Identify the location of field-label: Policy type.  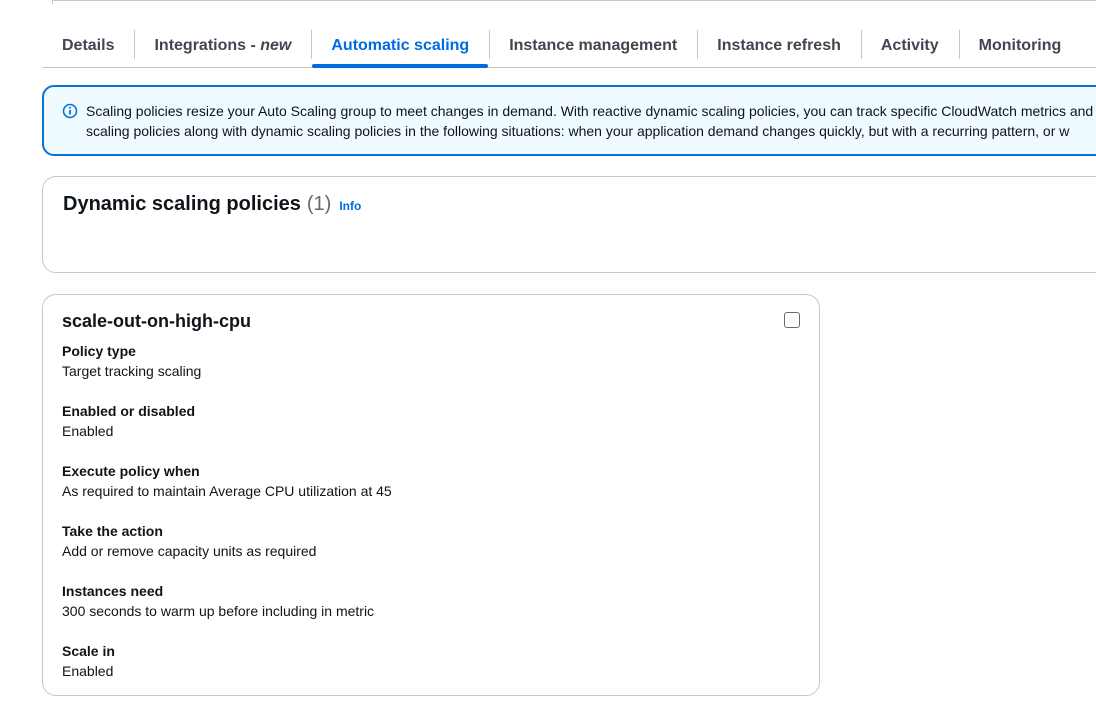
(99, 351).